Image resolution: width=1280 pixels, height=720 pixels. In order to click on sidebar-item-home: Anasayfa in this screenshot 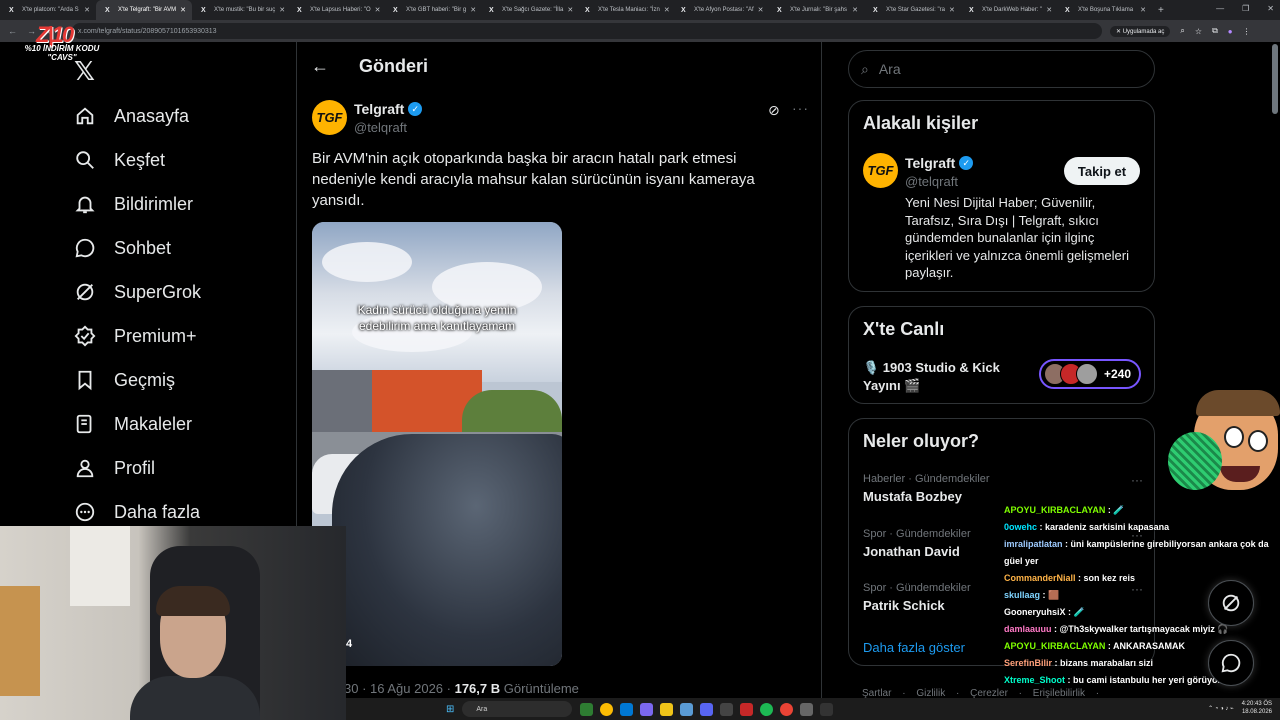, I will do `click(179, 116)`.